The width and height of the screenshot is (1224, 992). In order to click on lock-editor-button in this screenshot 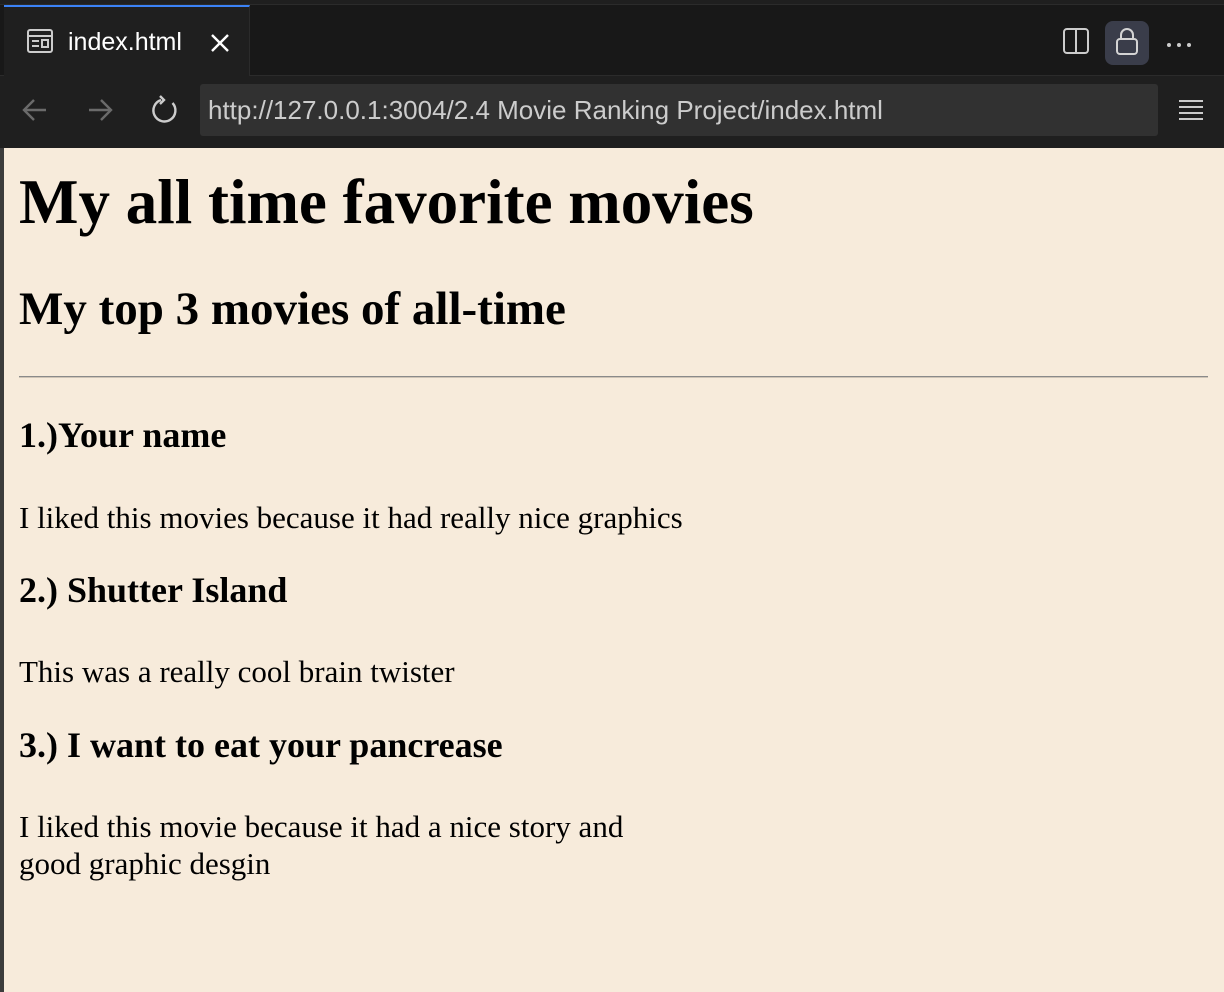, I will do `click(1127, 43)`.